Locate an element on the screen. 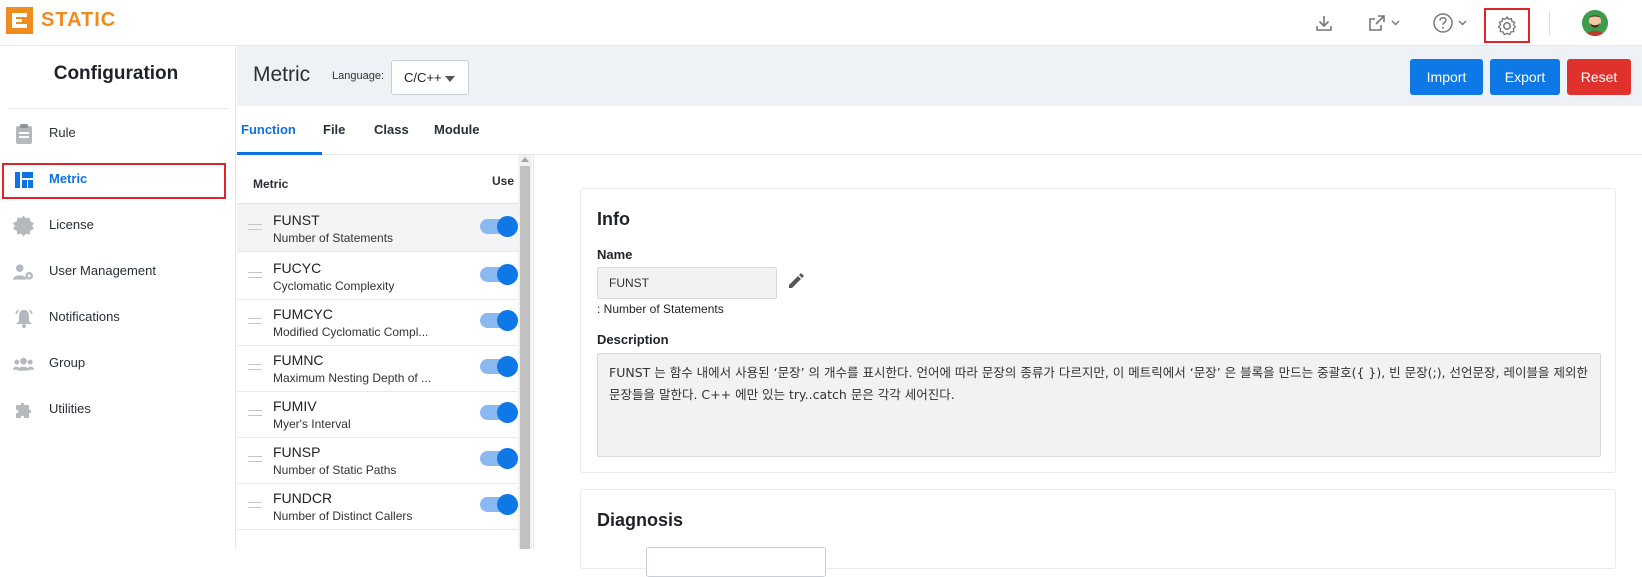 This screenshot has height=577, width=1642. metric-code: FUNSP is located at coordinates (297, 452).